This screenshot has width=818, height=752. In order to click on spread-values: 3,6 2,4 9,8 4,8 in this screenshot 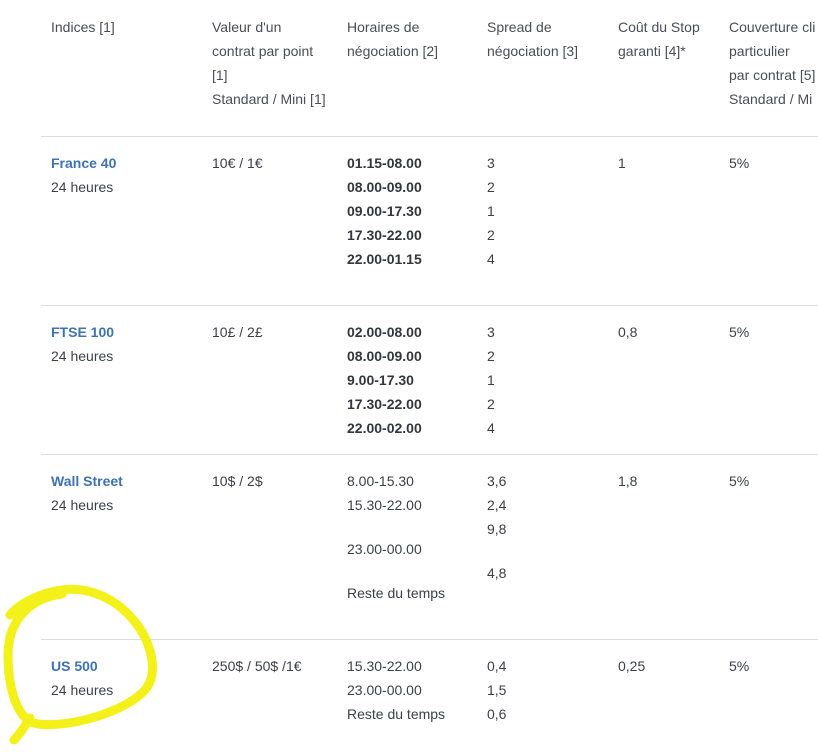, I will do `click(496, 527)`.